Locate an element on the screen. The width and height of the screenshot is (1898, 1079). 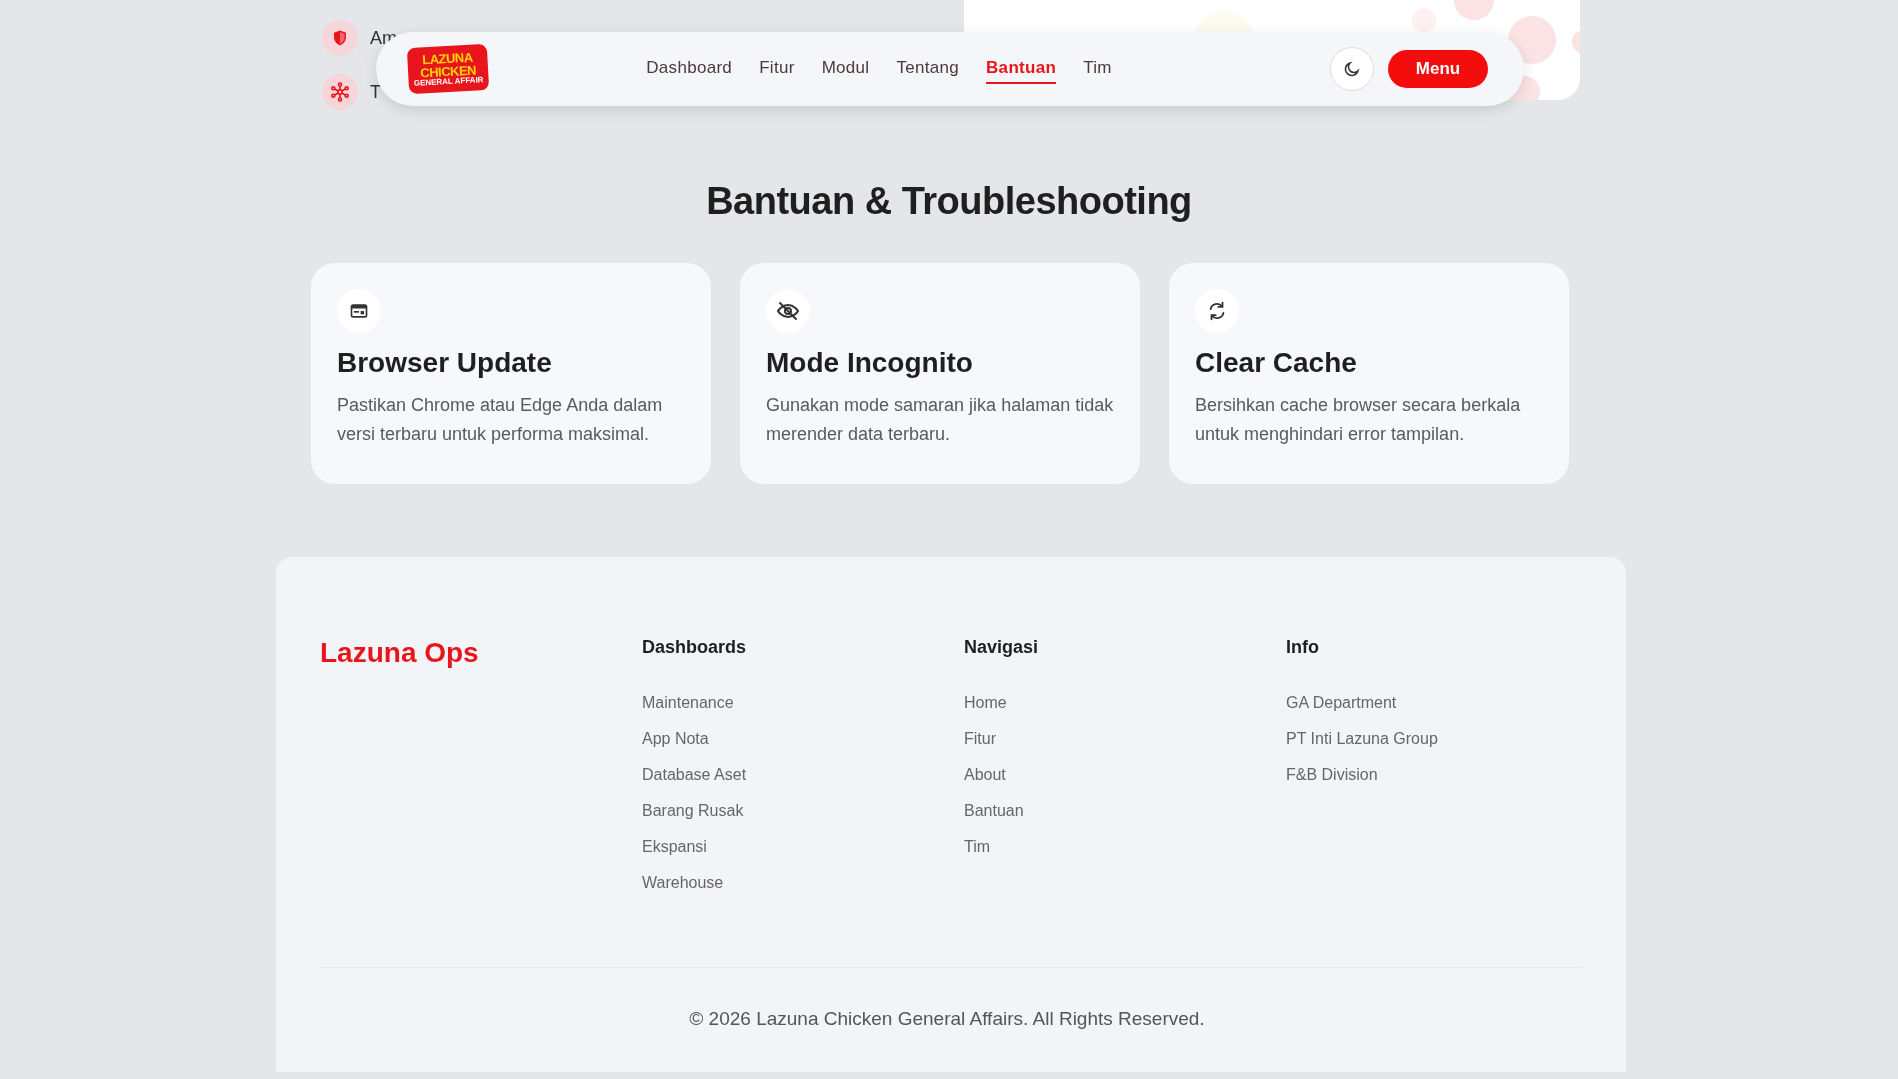
footer-link: PT Inti Lazuna Group is located at coordinates (1362, 738).